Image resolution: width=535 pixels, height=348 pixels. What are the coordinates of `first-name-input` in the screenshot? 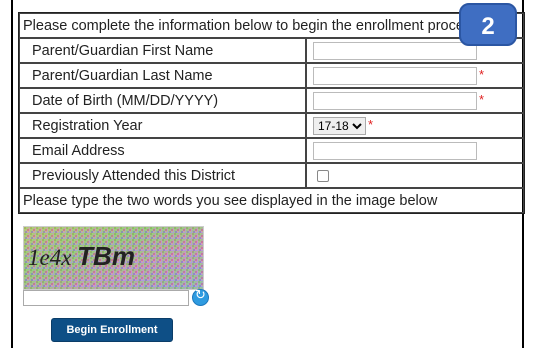 It's located at (395, 50).